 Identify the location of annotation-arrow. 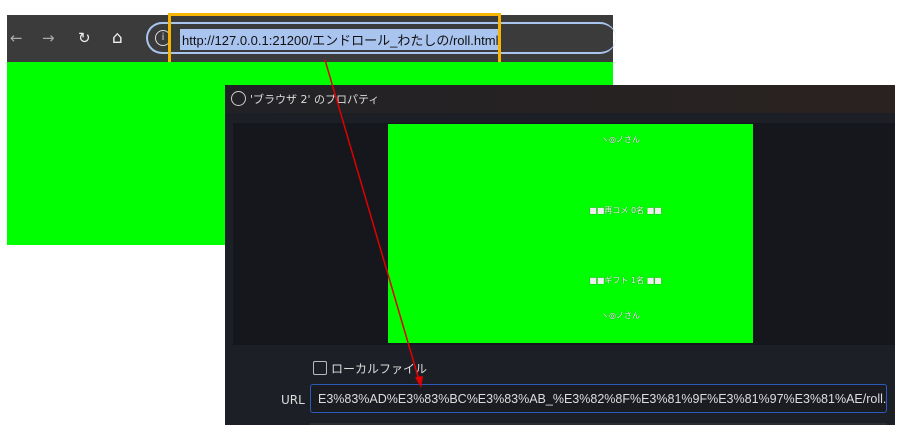
(373, 223).